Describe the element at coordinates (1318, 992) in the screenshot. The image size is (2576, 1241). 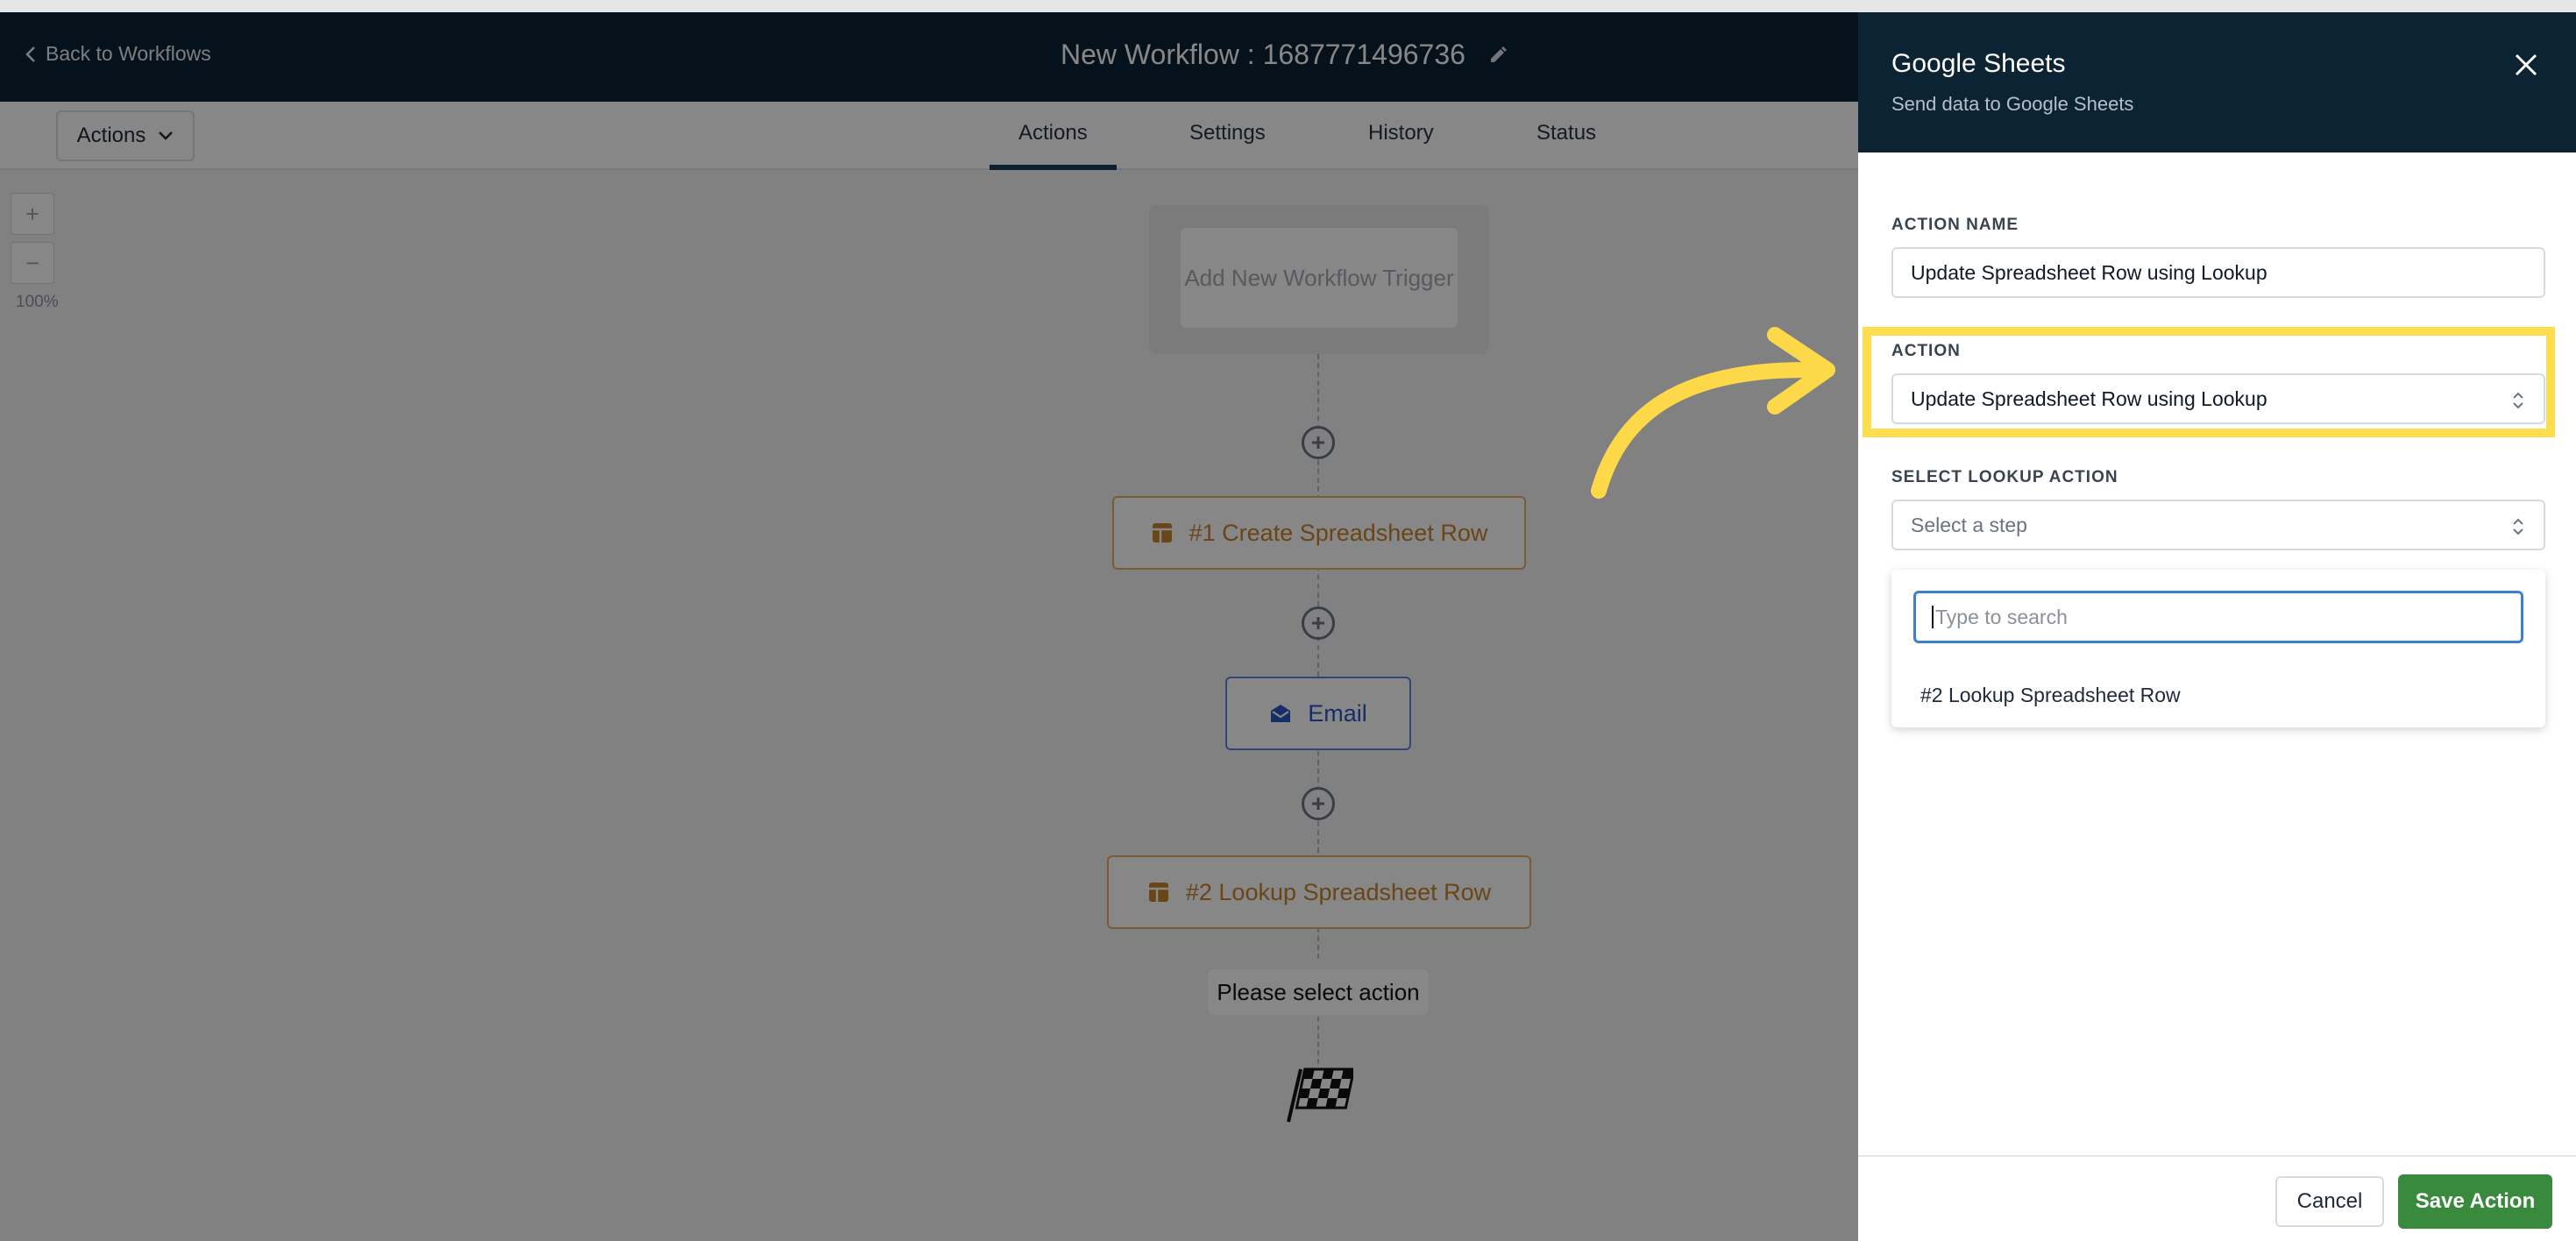
I see `select-action-placeholder: Please select action` at that location.